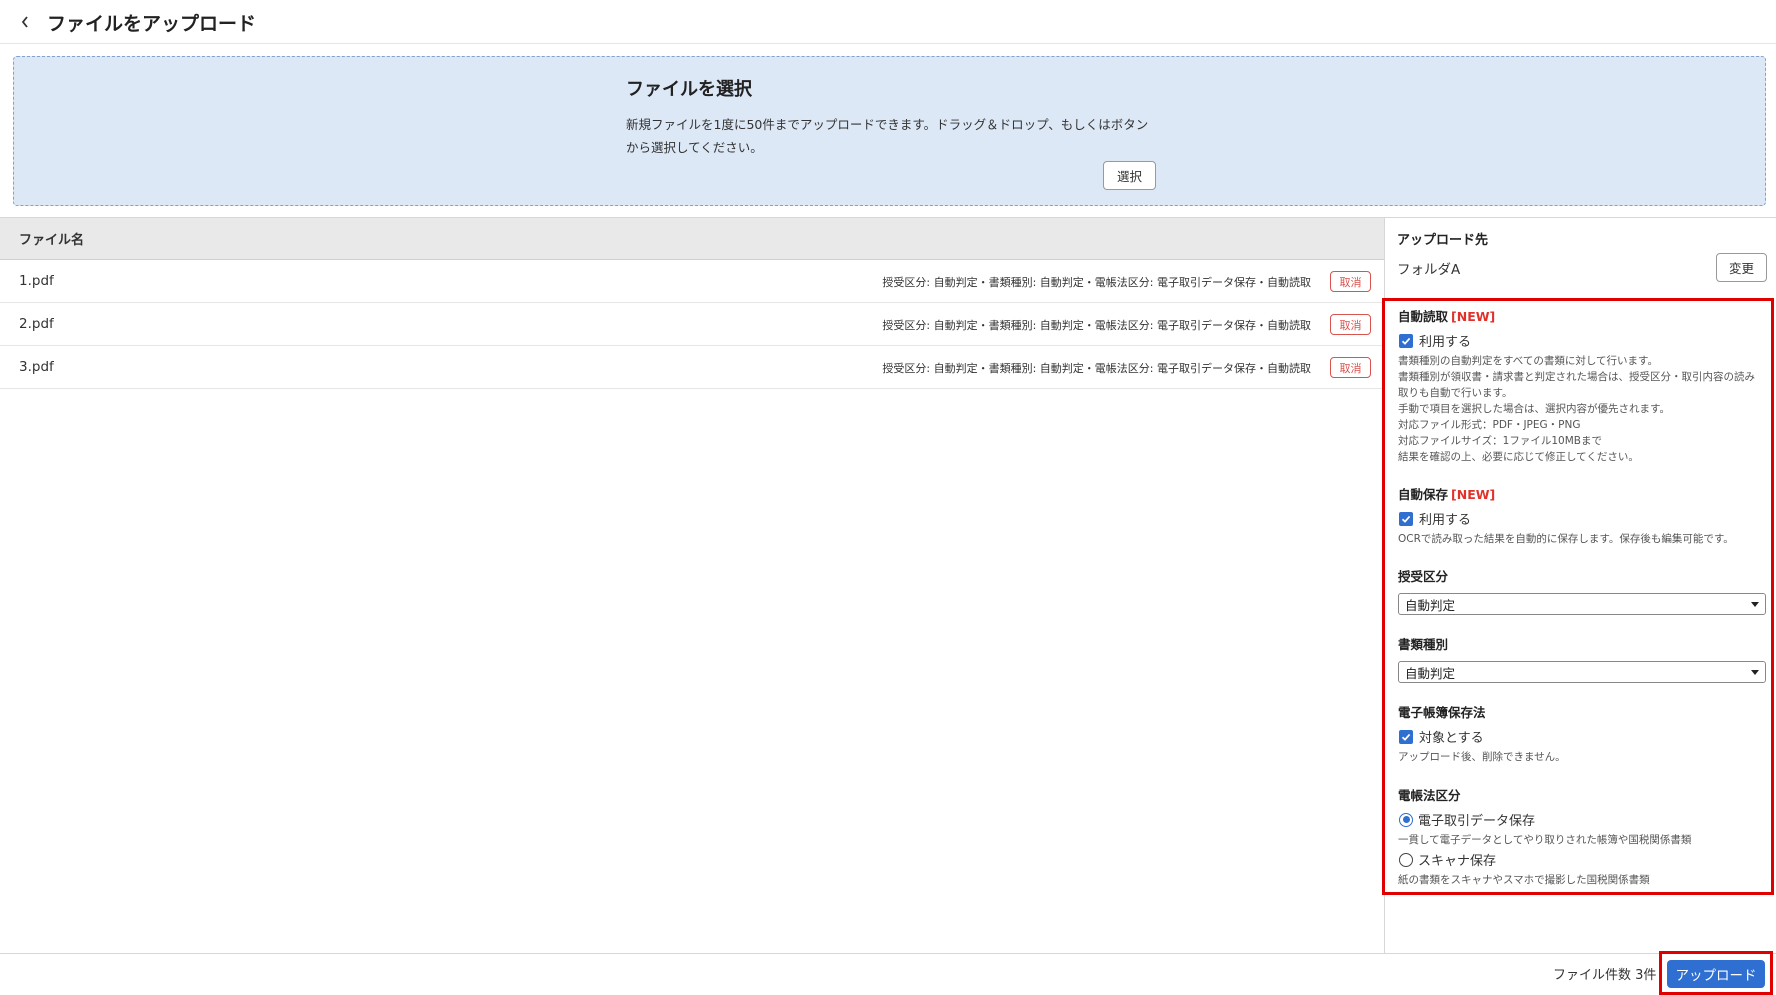  Describe the element at coordinates (1582, 590) in the screenshot. I see `exchange-type-section: 授受区分 自動判定` at that location.